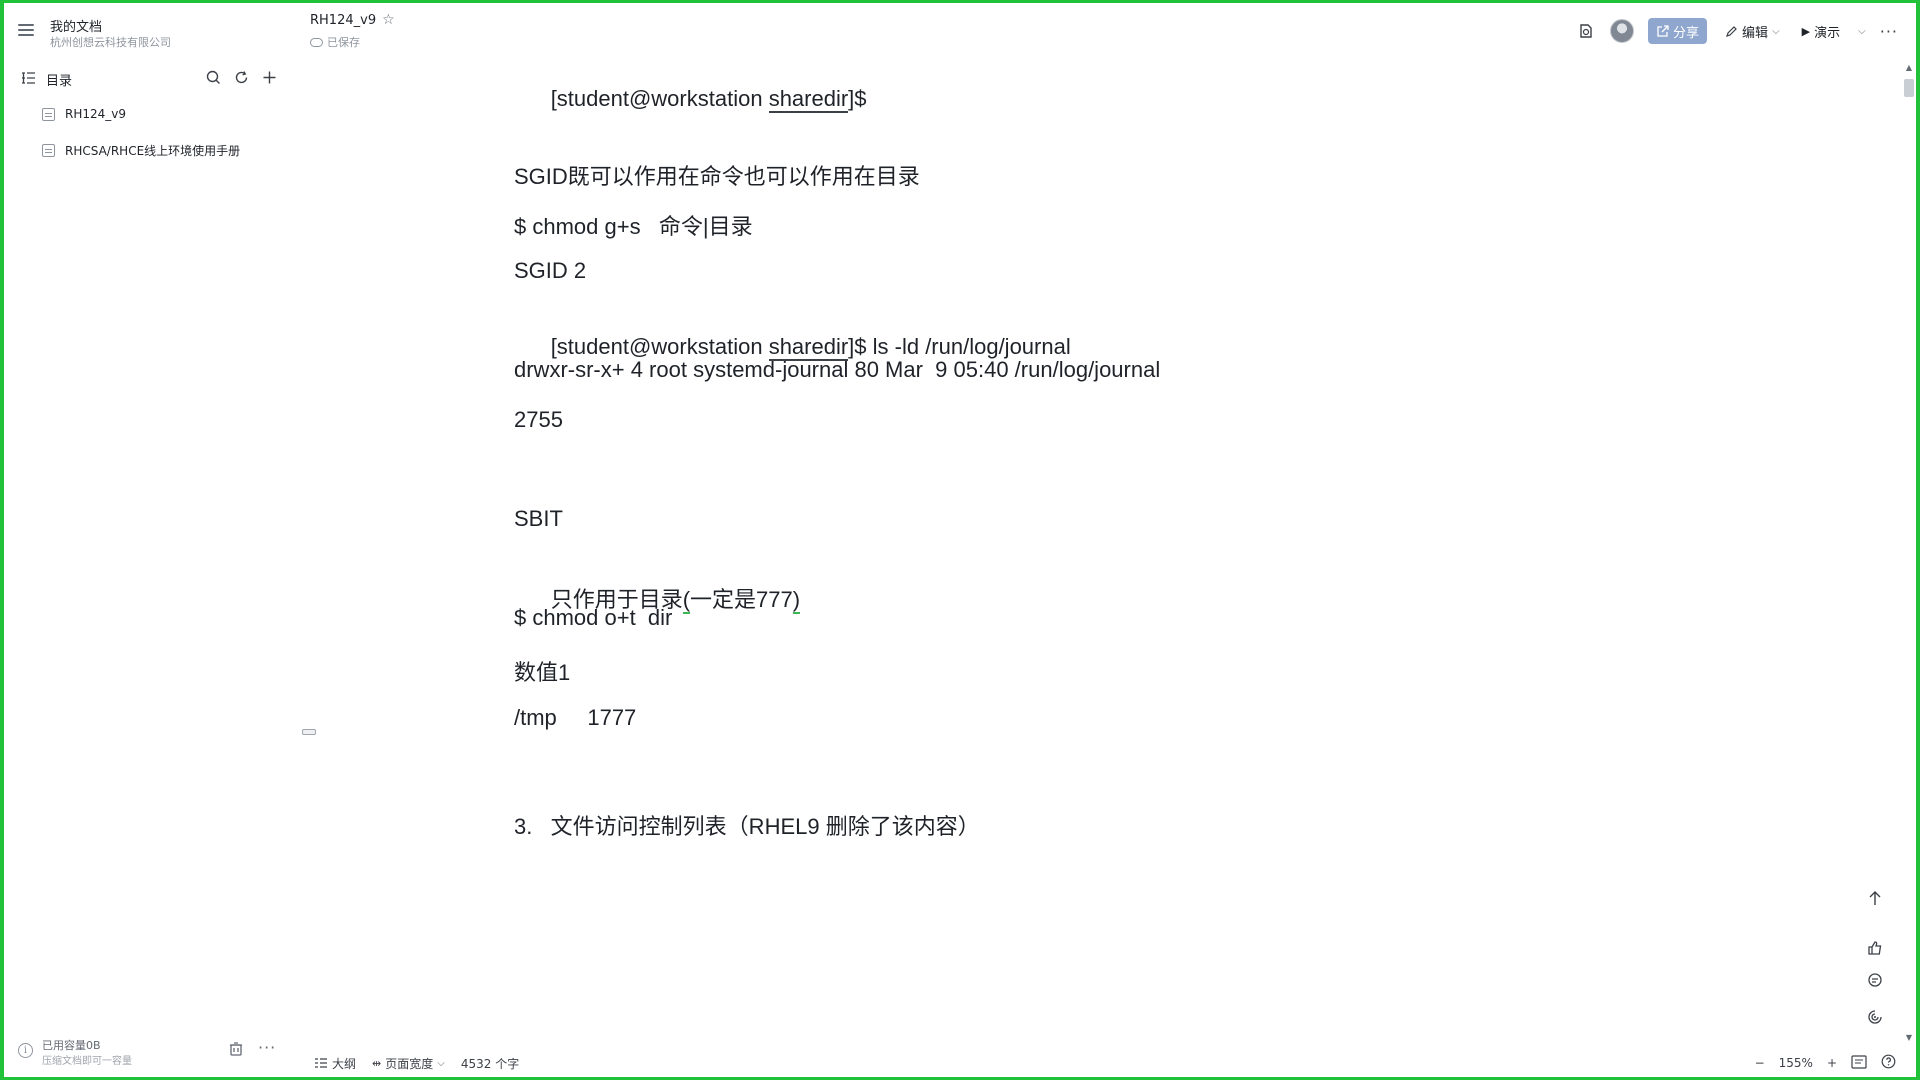 The height and width of the screenshot is (1080, 1920). Describe the element at coordinates (1859, 1063) in the screenshot. I see `layout-icon` at that location.